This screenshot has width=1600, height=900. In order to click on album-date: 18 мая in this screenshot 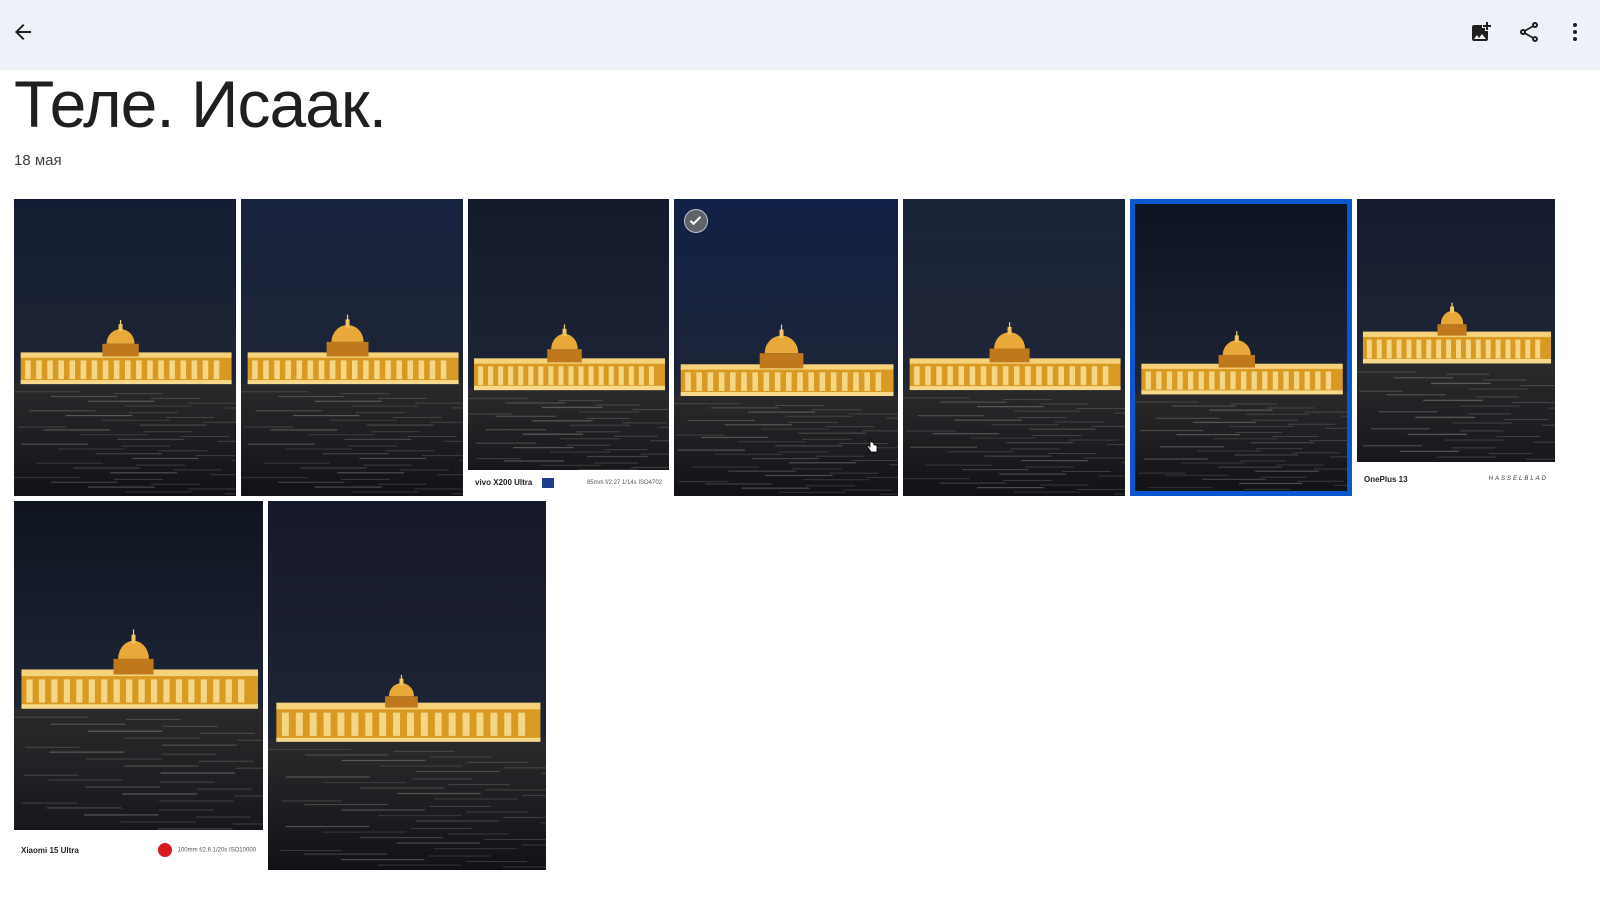, I will do `click(38, 160)`.